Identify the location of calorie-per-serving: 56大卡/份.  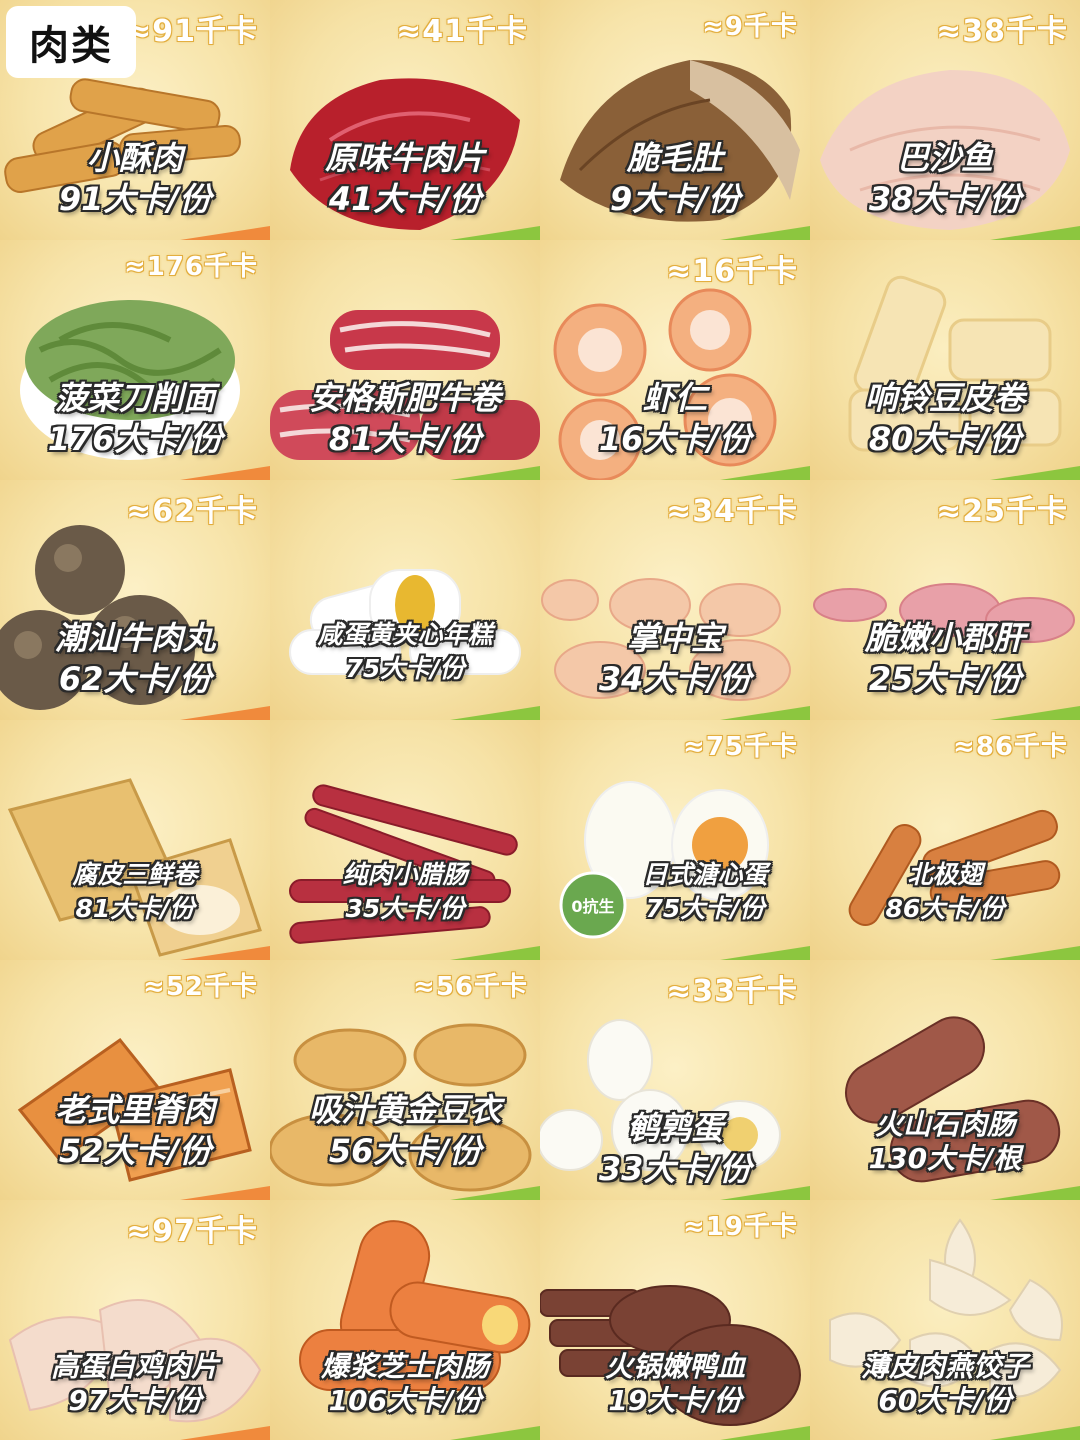
(405, 1151).